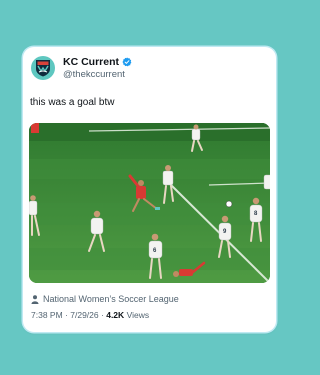 Image resolution: width=320 pixels, height=375 pixels. Describe the element at coordinates (115, 315) in the screenshot. I see `views-count: 4.2K` at that location.